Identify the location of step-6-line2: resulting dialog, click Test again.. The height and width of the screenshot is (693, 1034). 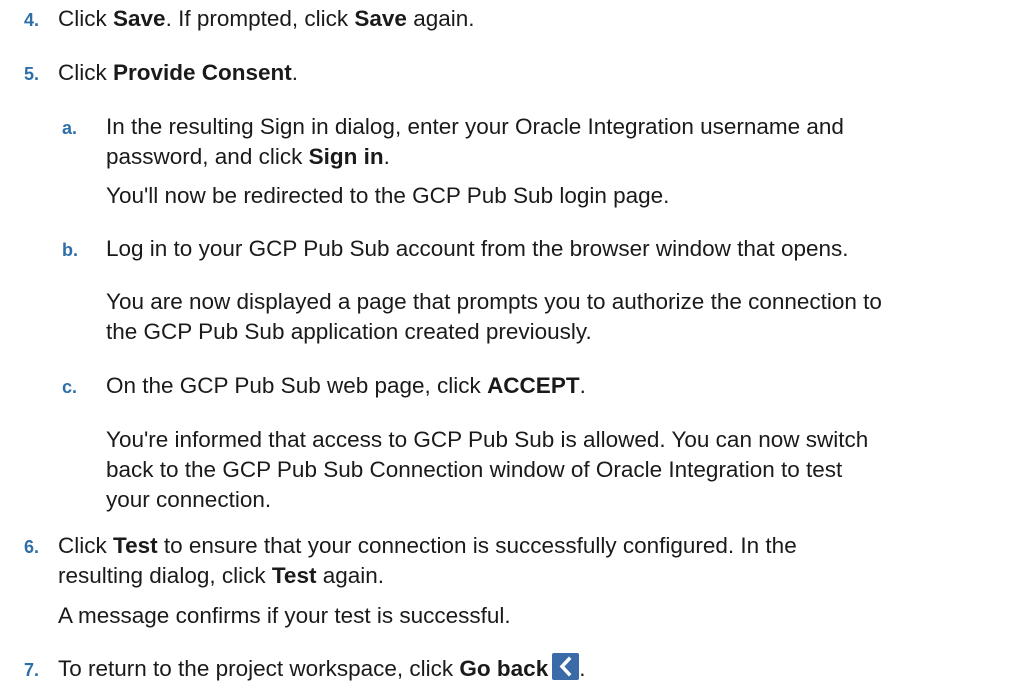
(221, 576).